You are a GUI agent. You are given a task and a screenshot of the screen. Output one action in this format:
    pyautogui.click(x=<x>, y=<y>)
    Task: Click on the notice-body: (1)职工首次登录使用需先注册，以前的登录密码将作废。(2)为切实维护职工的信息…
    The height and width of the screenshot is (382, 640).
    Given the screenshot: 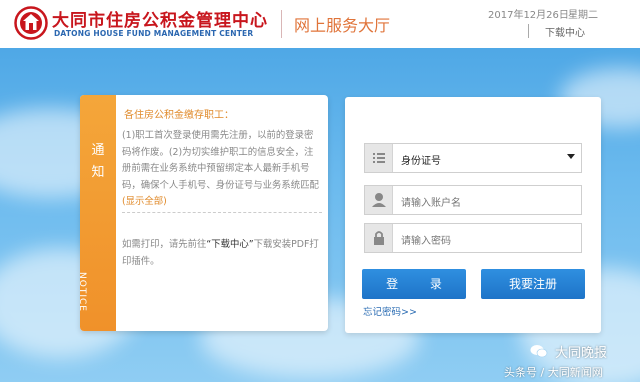 What is the action you would take?
    pyautogui.click(x=222, y=169)
    